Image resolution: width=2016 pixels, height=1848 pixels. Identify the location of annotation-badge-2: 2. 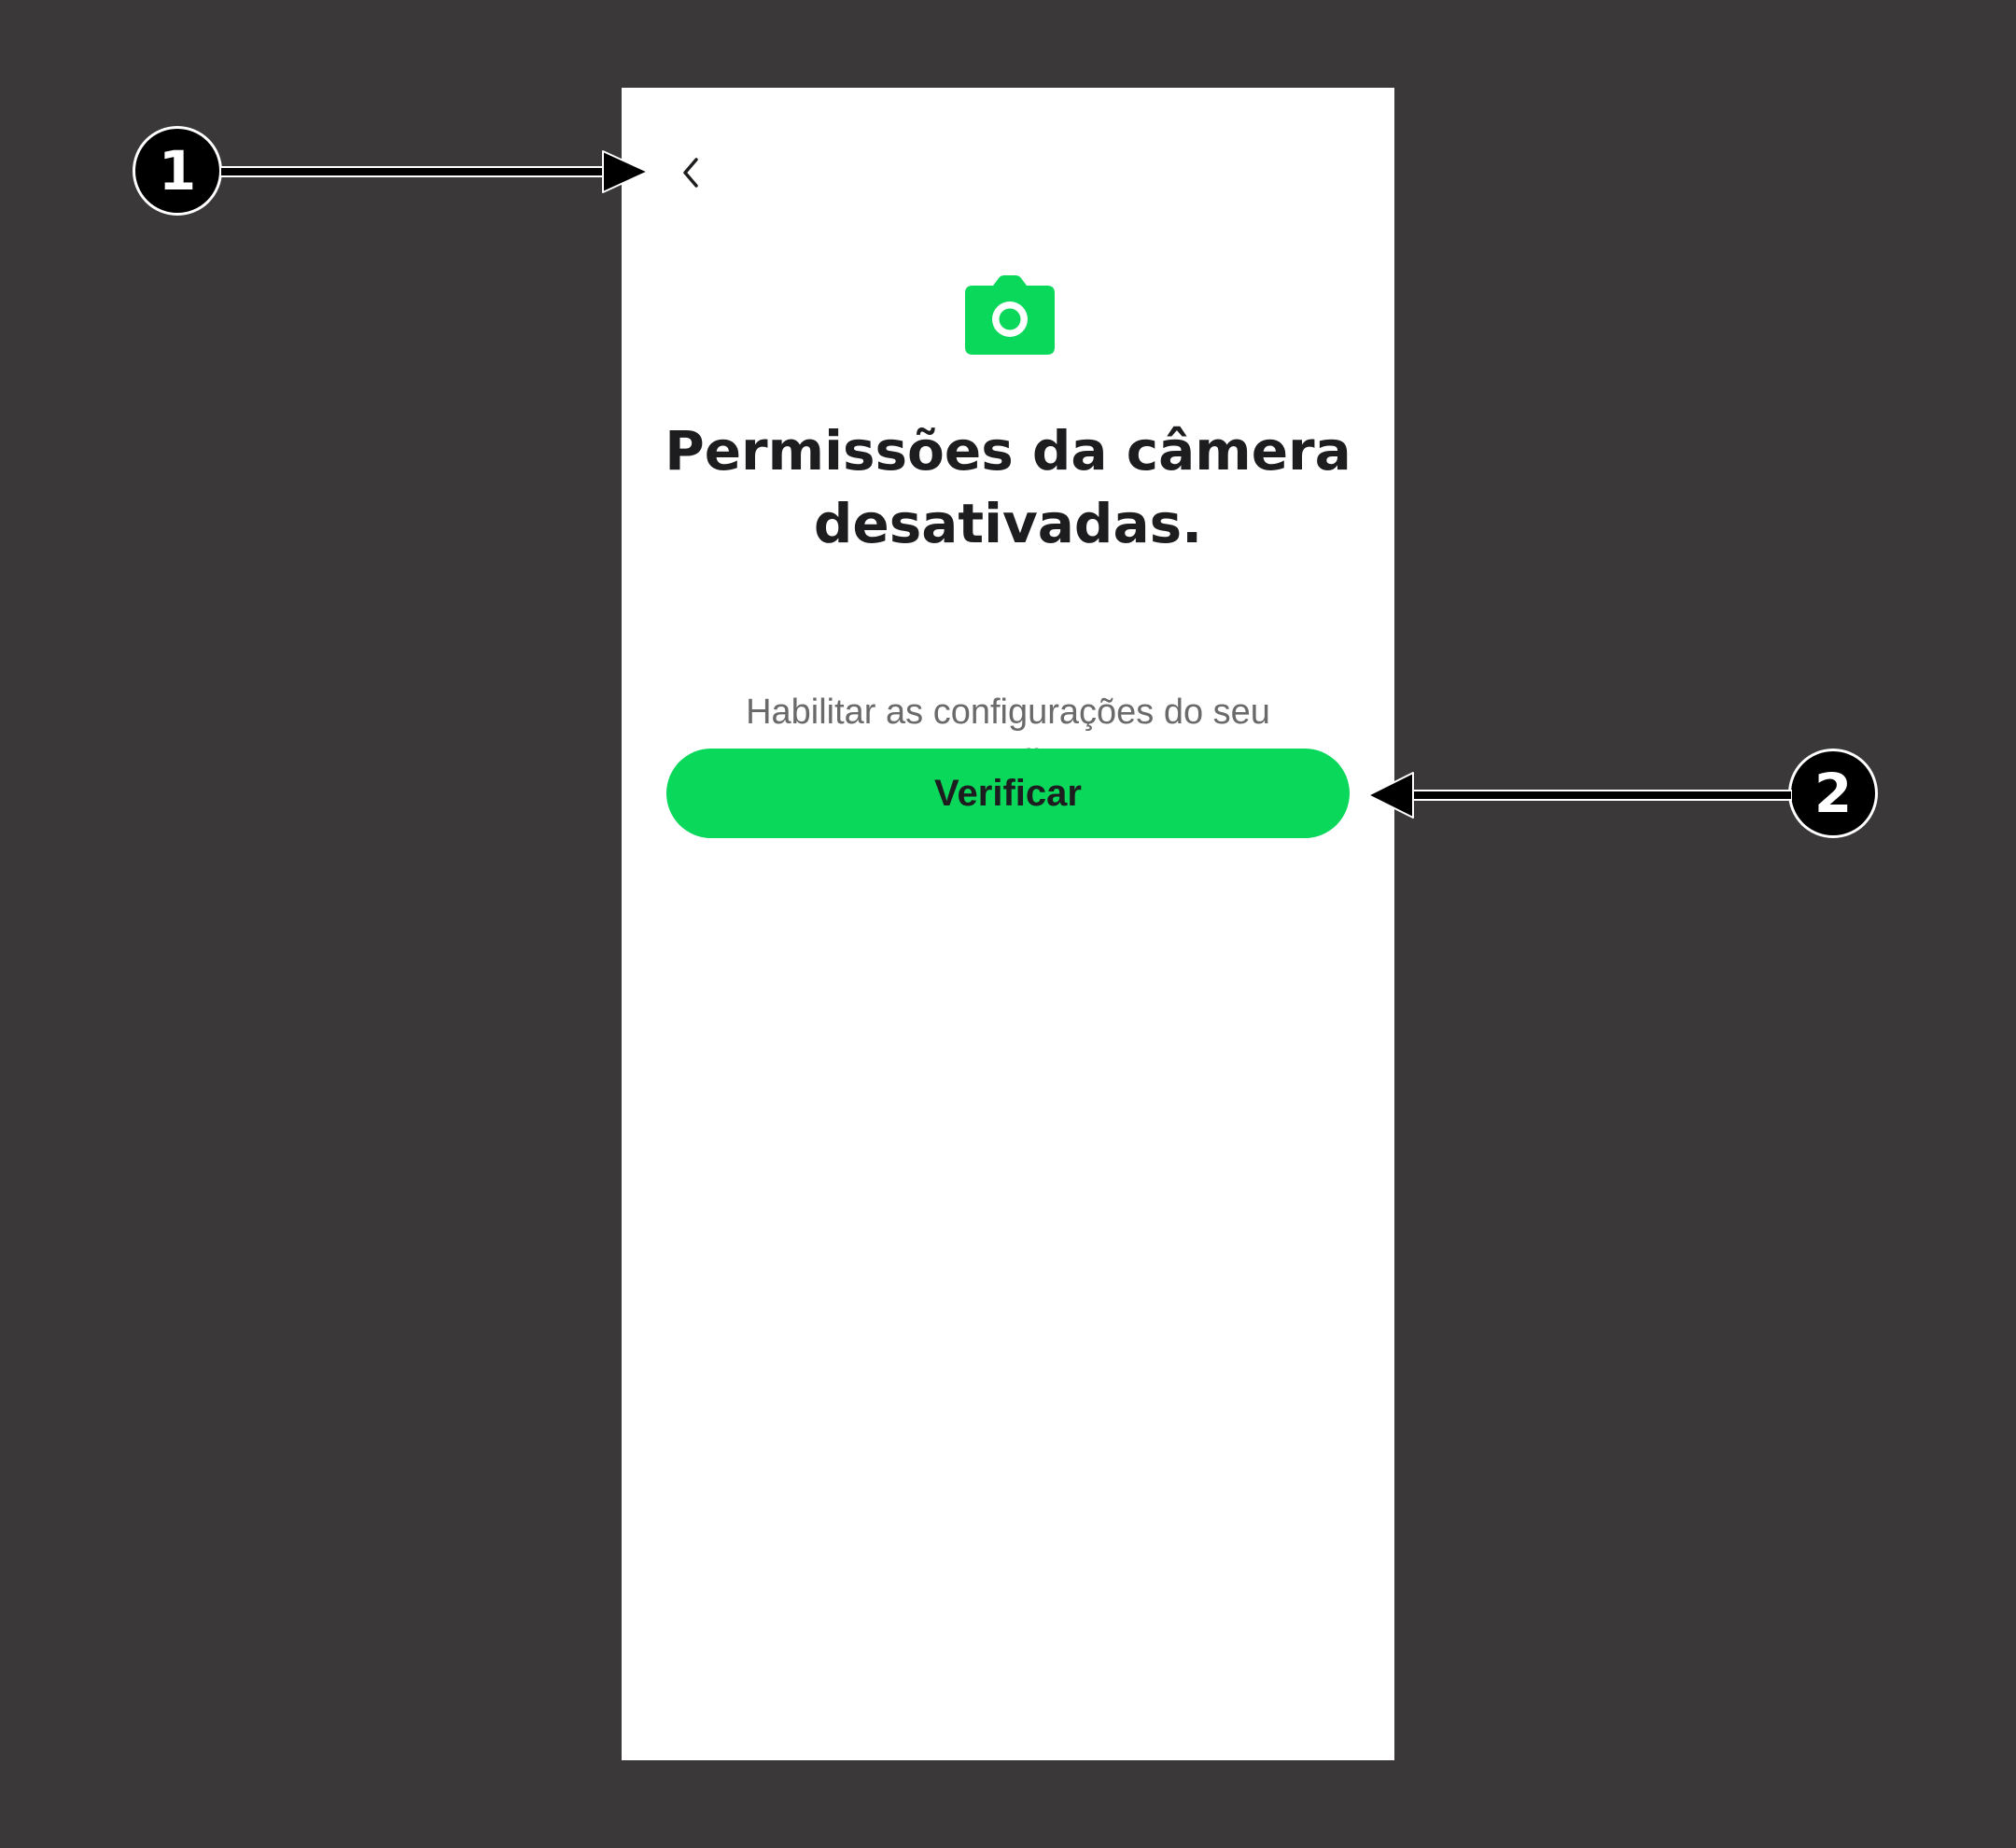
(1833, 793).